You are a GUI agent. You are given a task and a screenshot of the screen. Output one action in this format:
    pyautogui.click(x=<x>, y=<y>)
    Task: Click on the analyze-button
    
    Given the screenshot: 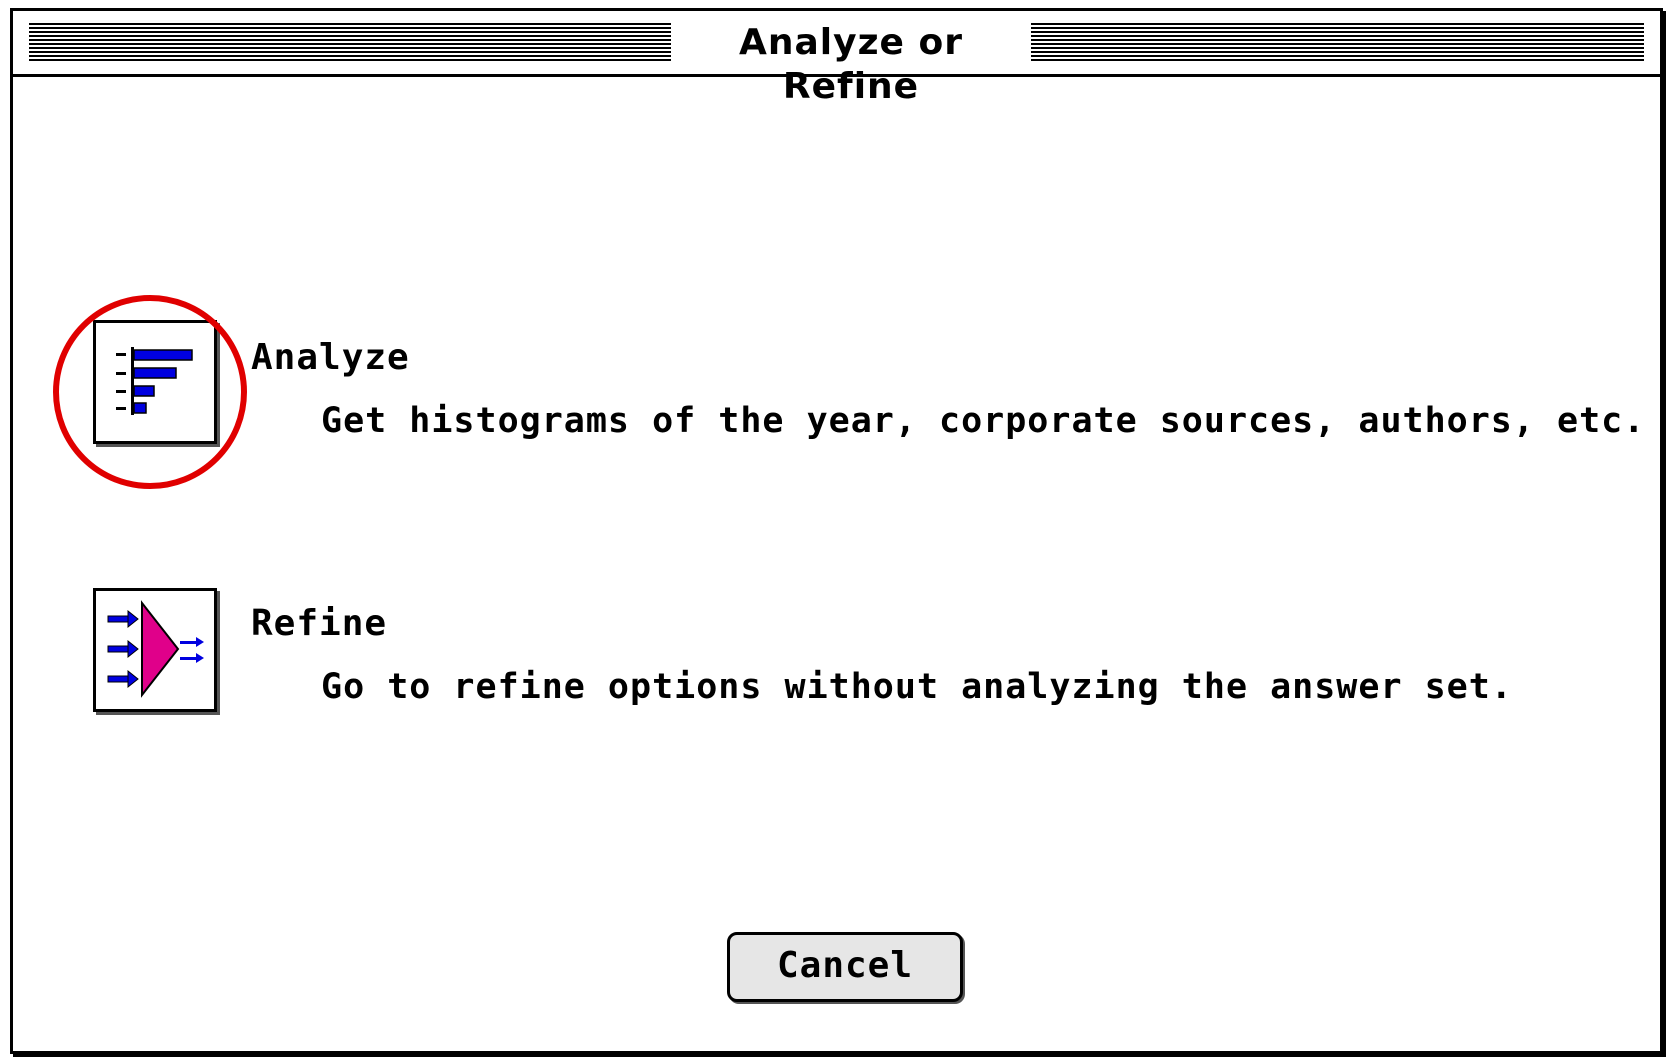 What is the action you would take?
    pyautogui.click(x=155, y=382)
    